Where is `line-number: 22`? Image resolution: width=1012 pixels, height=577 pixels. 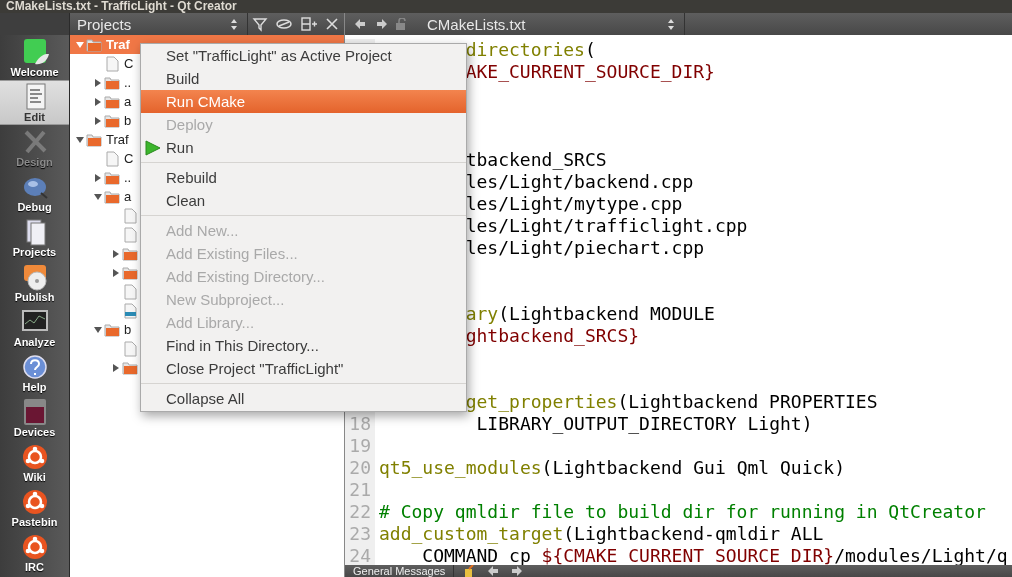
line-number: 22 is located at coordinates (360, 512).